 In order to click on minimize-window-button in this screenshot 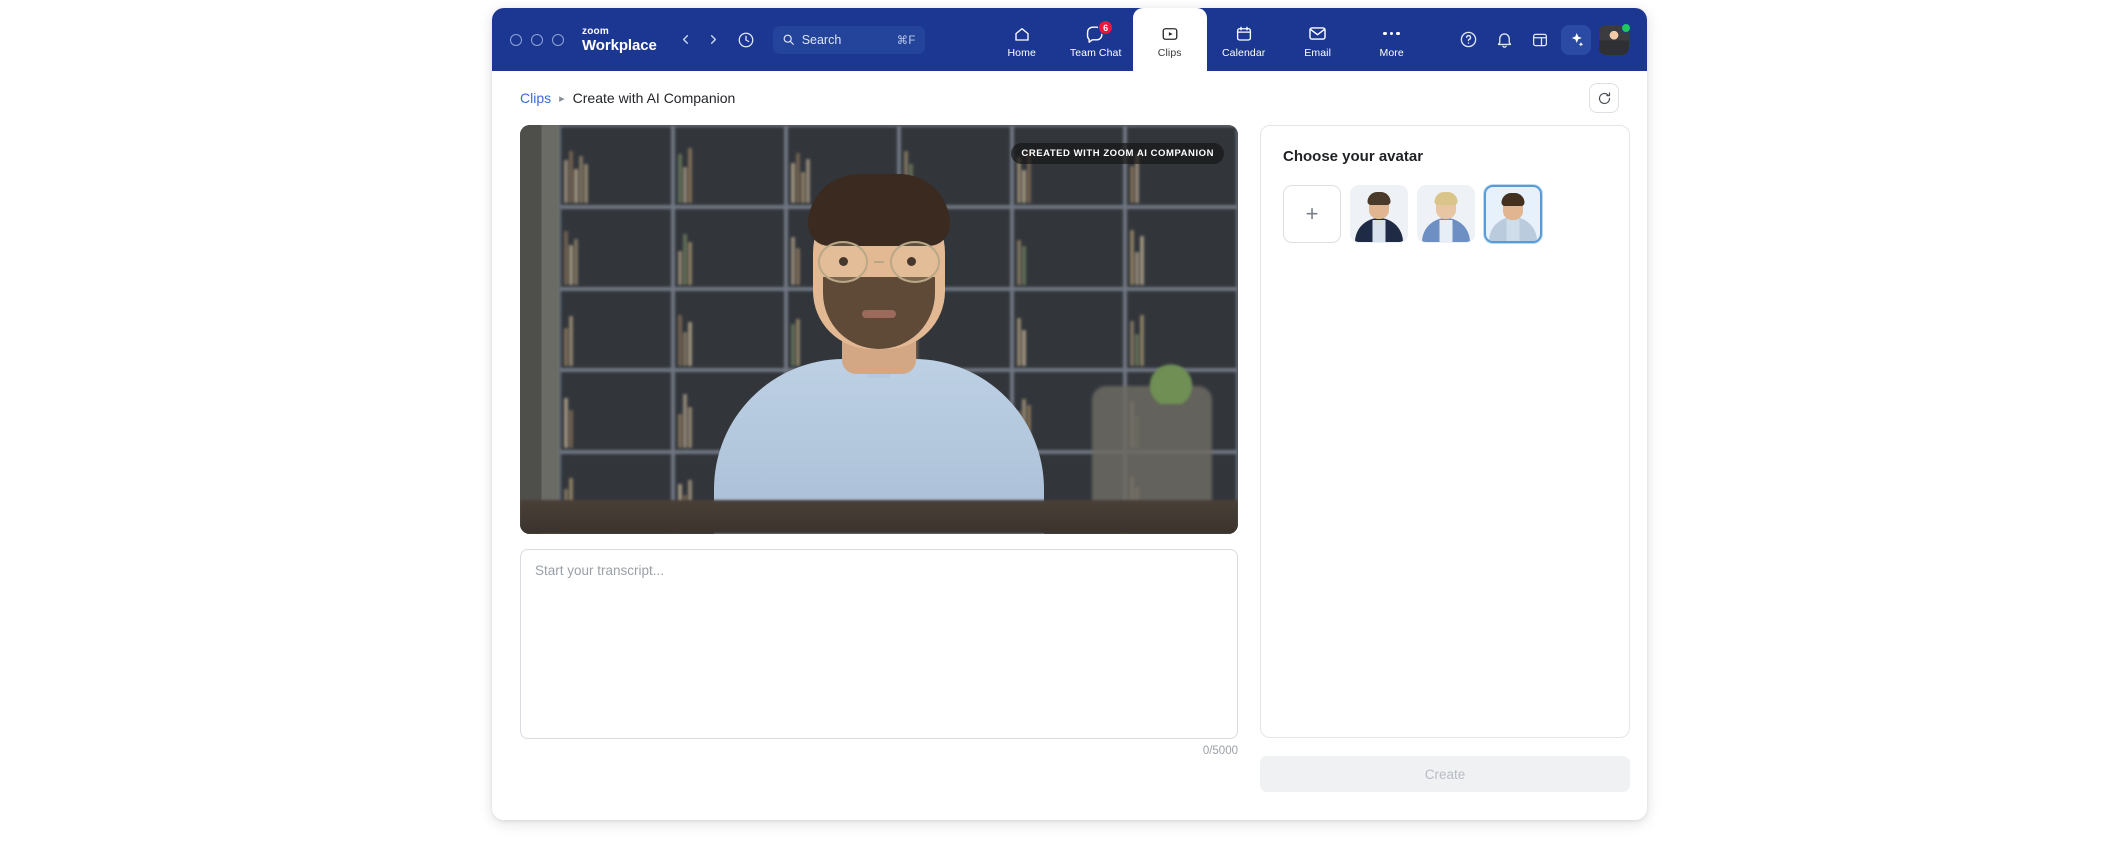, I will do `click(537, 39)`.